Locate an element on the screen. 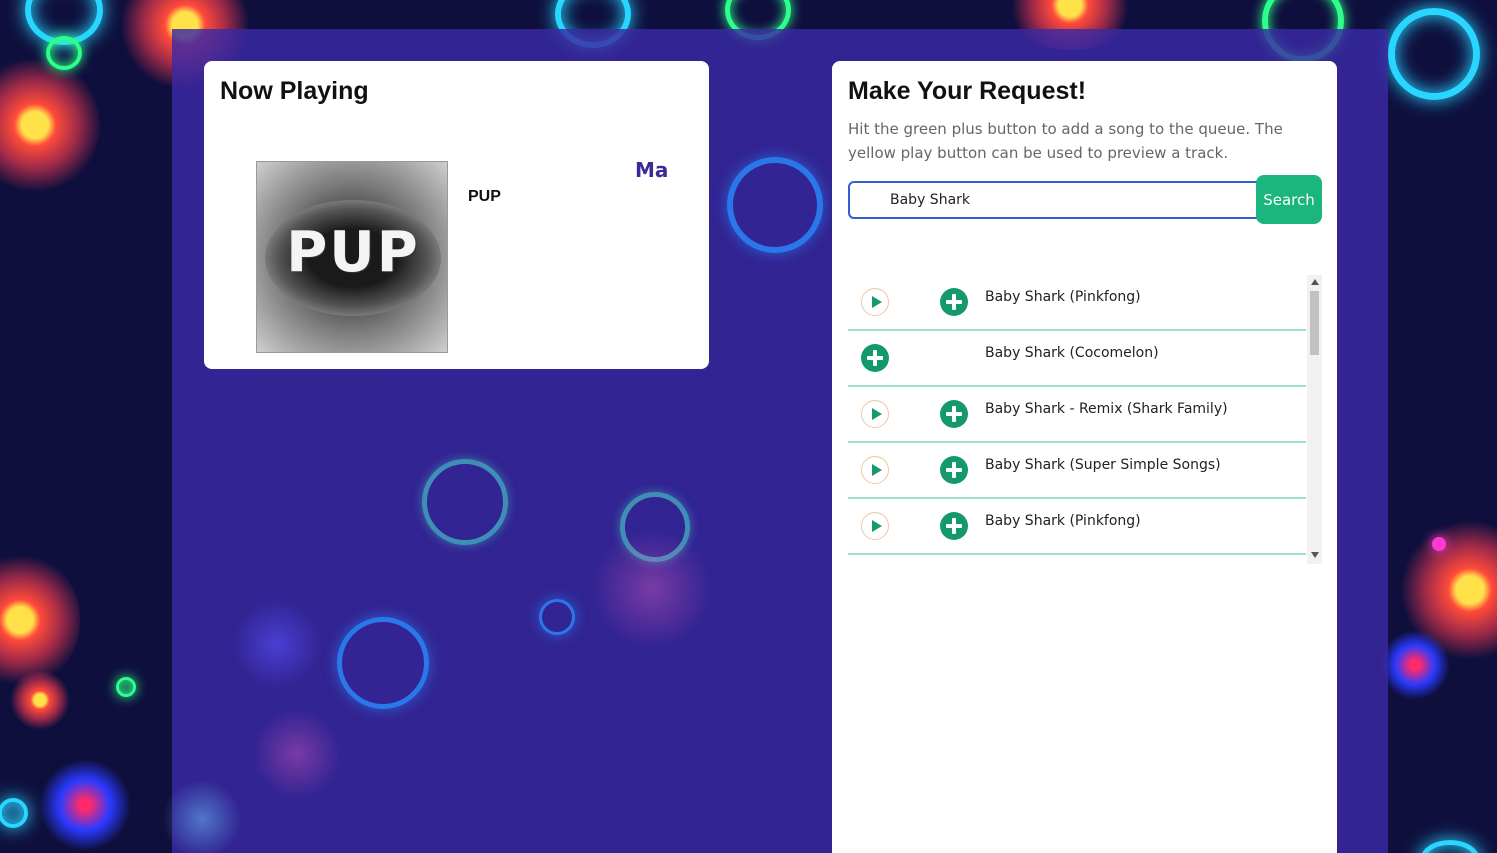  search-button: Search is located at coordinates (1289, 199).